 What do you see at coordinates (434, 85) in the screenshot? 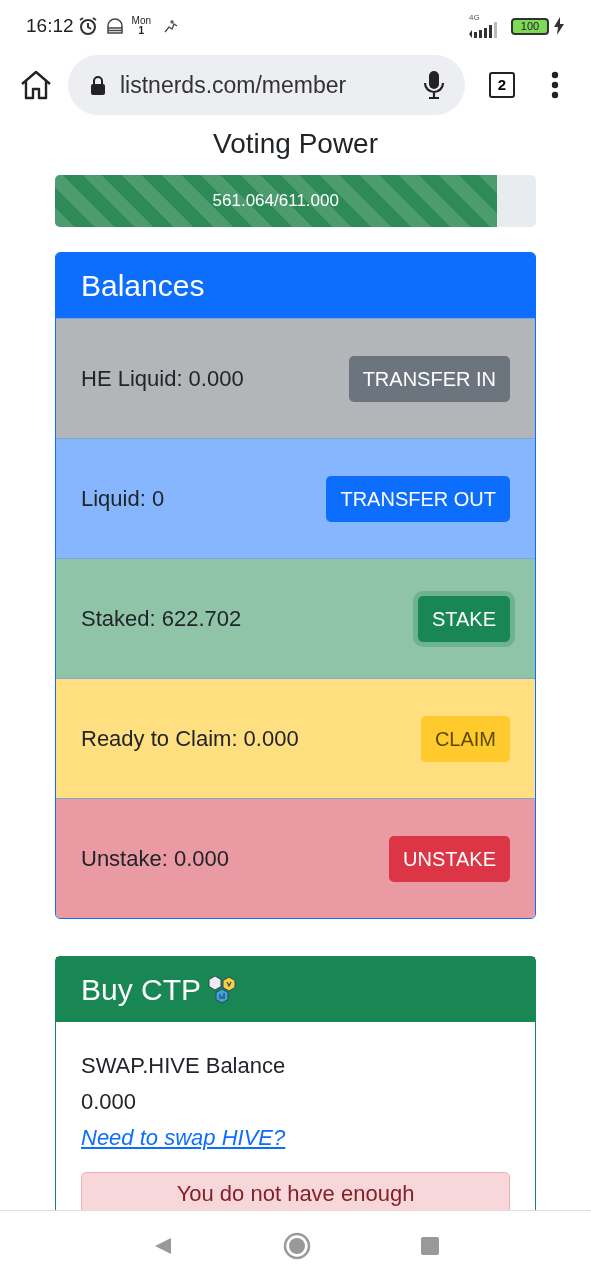
I see `microphone-icon` at bounding box center [434, 85].